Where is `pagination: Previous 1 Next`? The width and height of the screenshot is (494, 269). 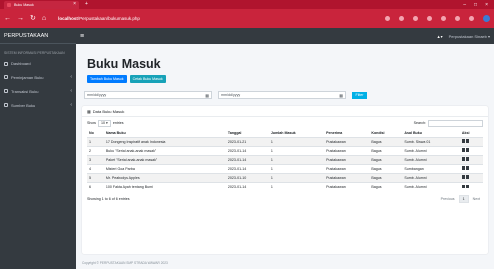
pagination: Previous 1 Next is located at coordinates (460, 199).